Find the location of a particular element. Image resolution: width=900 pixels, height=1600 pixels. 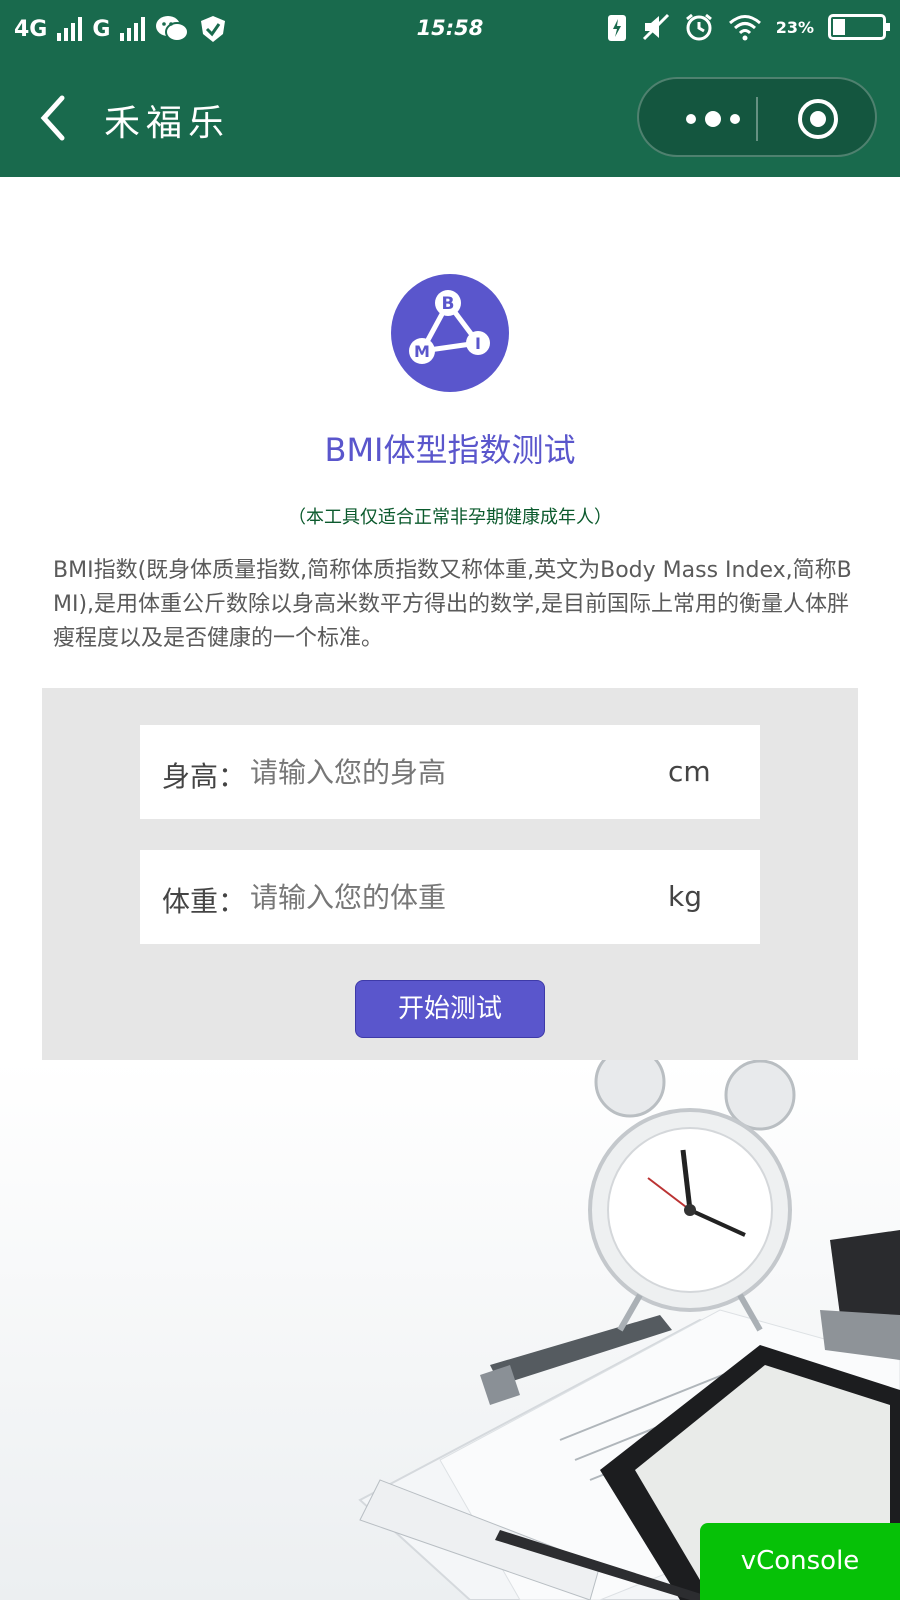

mute-icon is located at coordinates (655, 27).